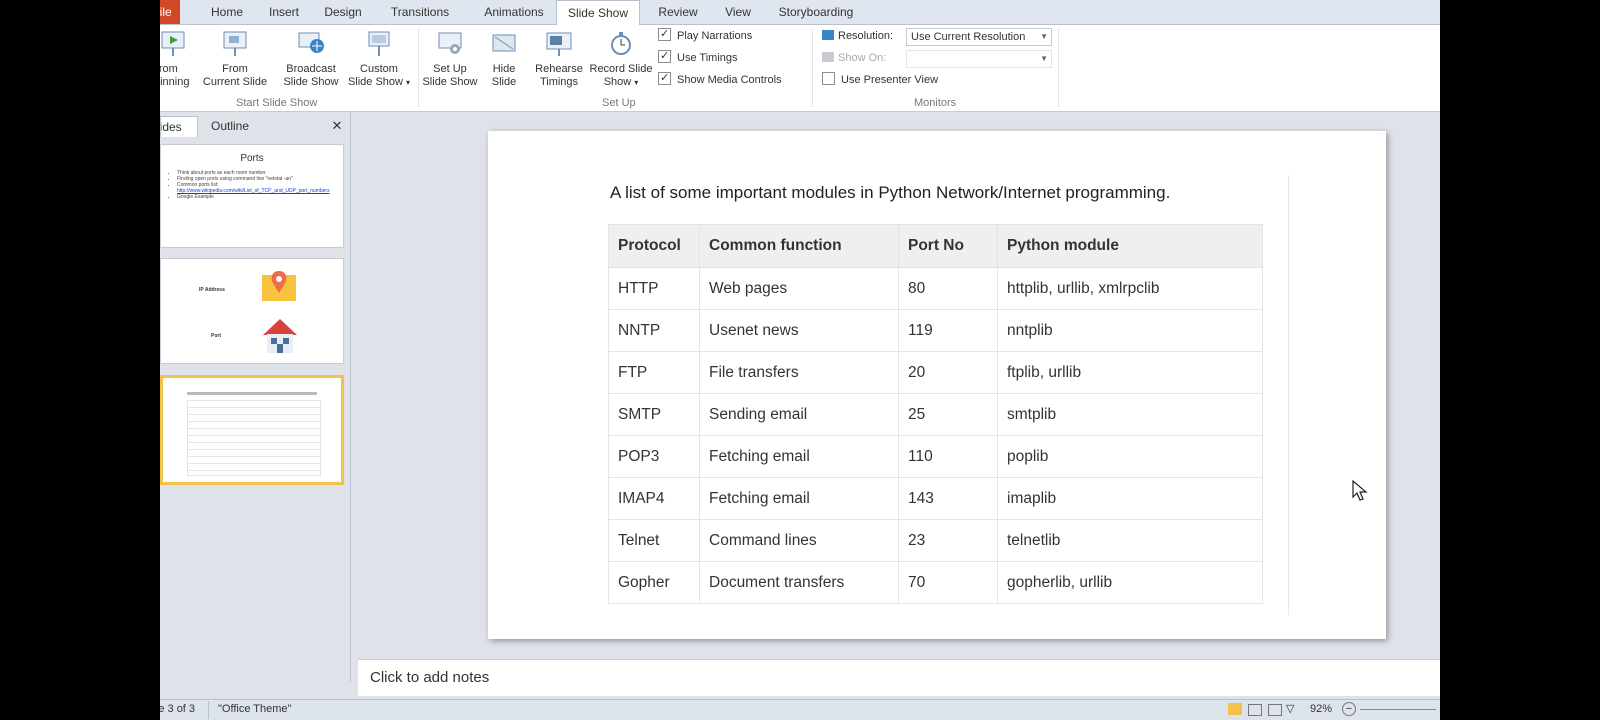 This screenshot has height=720, width=1600. I want to click on table-cell: smtplib, so click(1130, 414).